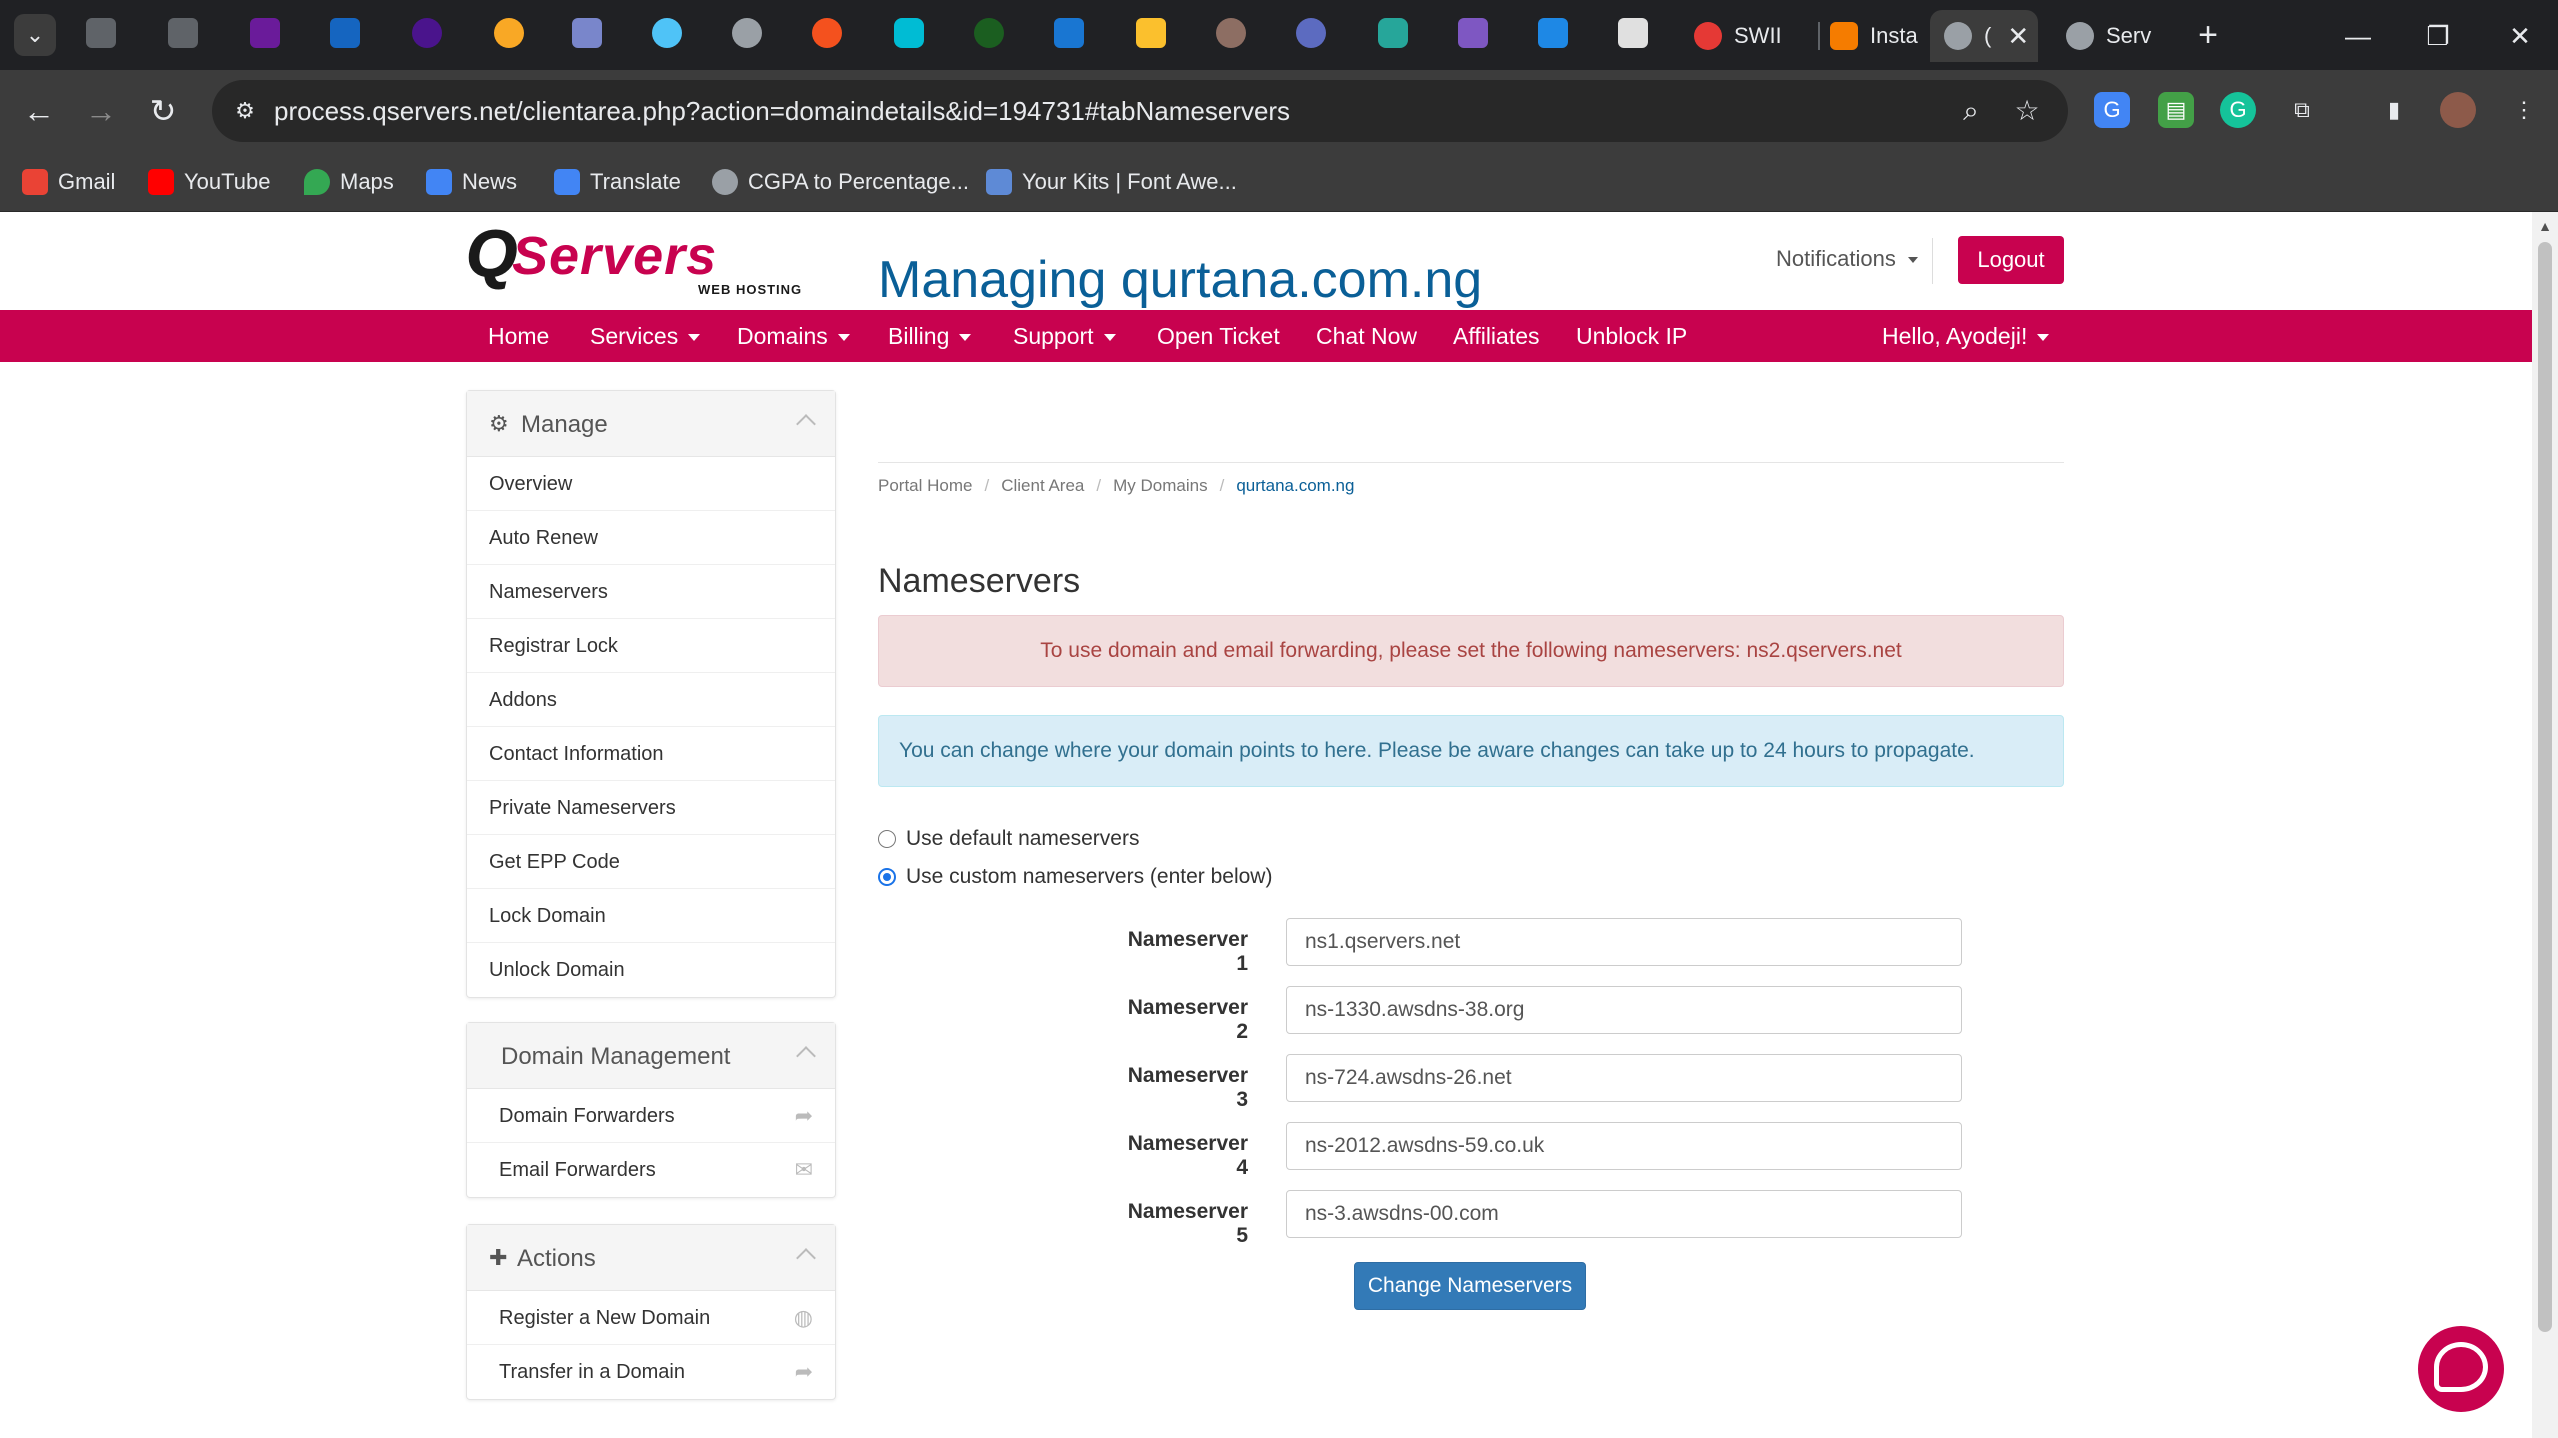 The image size is (2558, 1438). What do you see at coordinates (651, 1258) in the screenshot?
I see `actions-panel-header: ✚ Actions` at bounding box center [651, 1258].